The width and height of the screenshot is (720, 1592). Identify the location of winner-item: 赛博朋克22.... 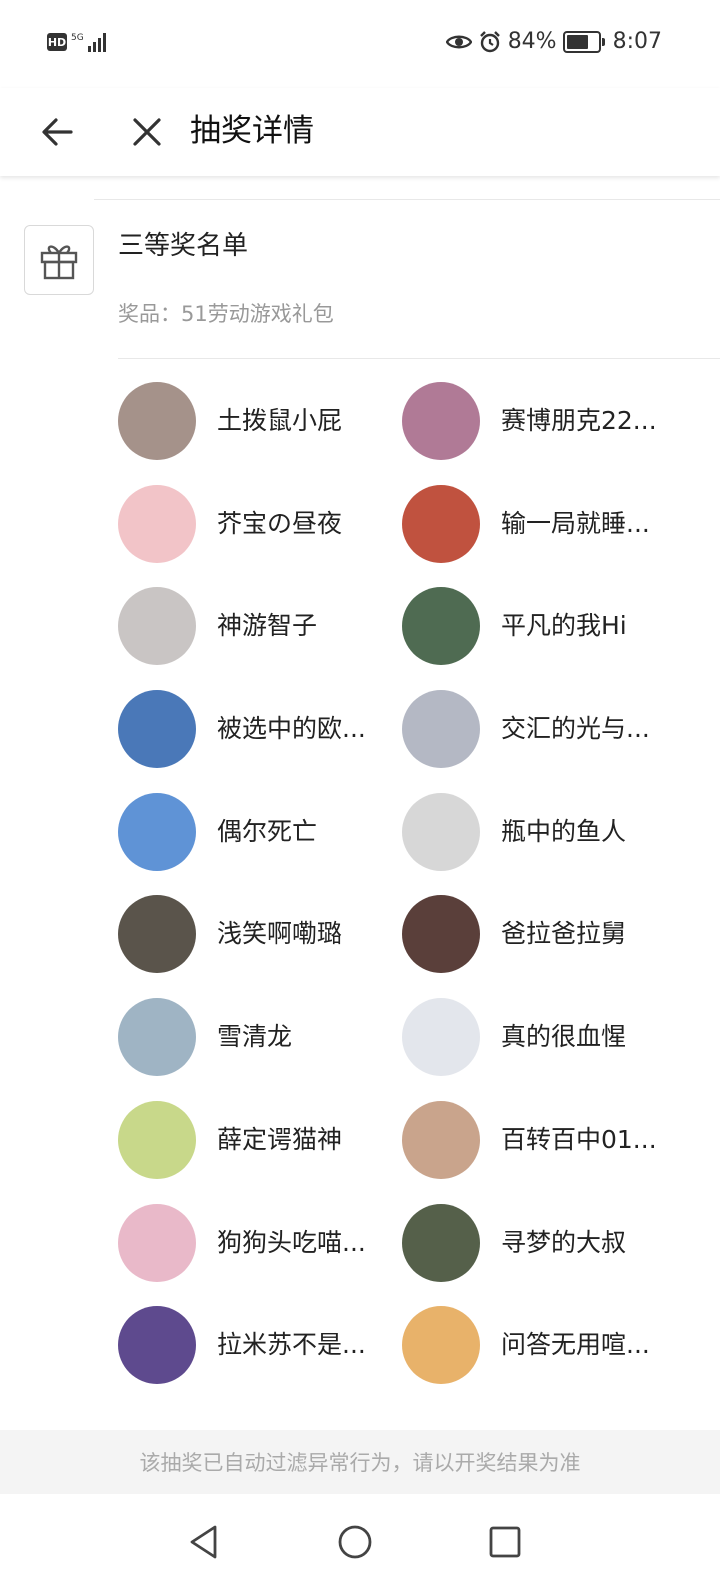
(540, 433).